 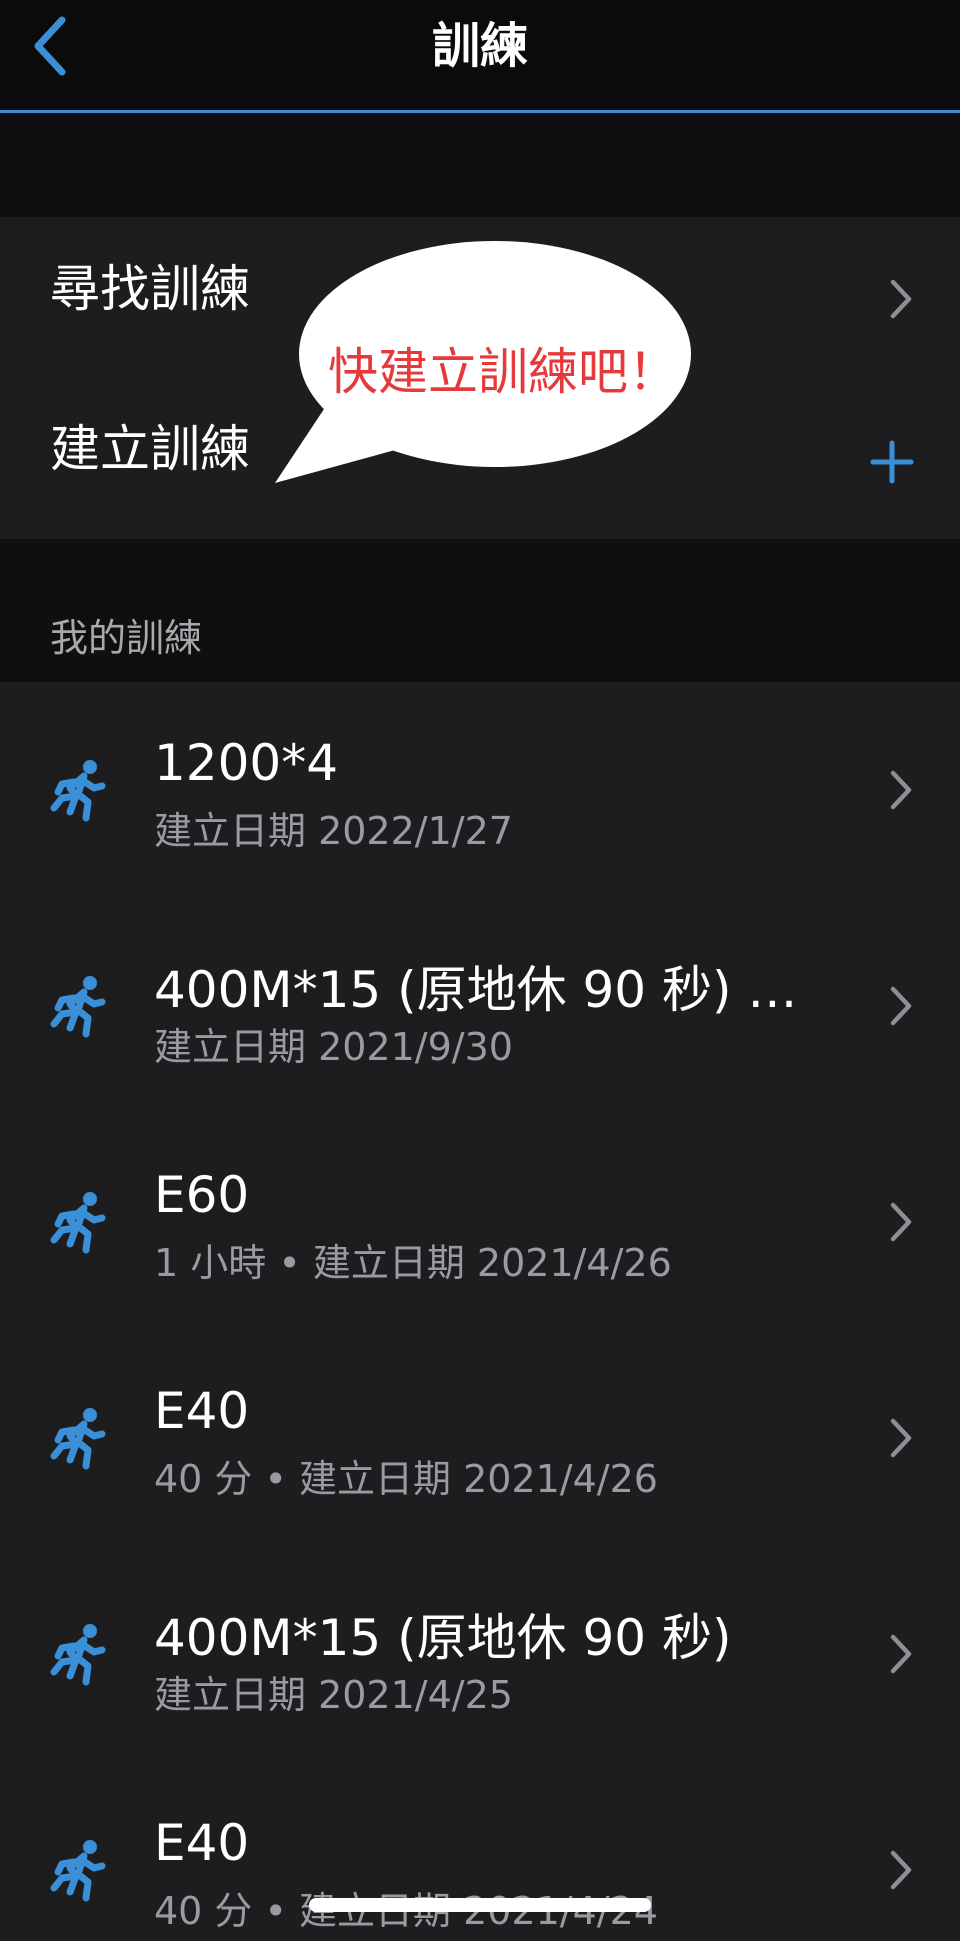 I want to click on workout-item: 1200*4 建立日期 2022/1/27, so click(x=480, y=790).